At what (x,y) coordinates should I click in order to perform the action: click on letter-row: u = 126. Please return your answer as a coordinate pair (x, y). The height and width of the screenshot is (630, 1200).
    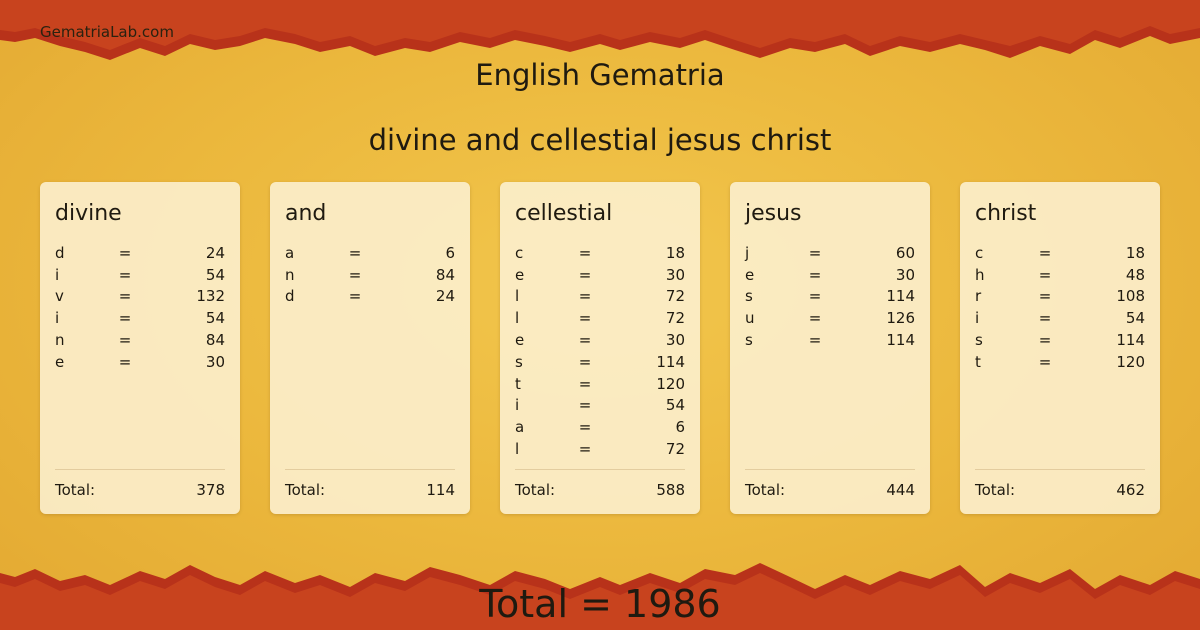
    Looking at the image, I should click on (830, 318).